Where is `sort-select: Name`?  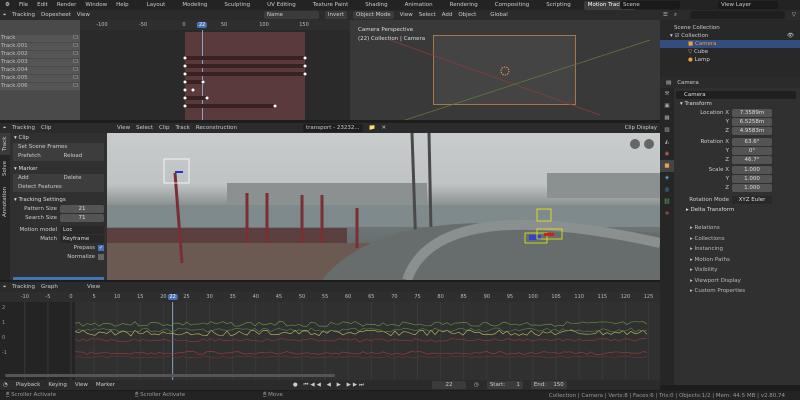
sort-select: Name is located at coordinates (291, 15).